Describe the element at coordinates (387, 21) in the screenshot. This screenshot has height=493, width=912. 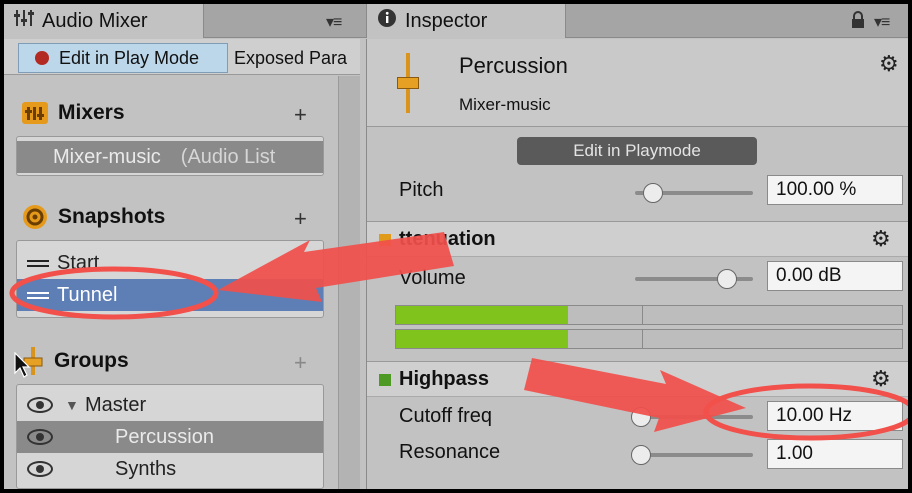
I see `info-icon` at that location.